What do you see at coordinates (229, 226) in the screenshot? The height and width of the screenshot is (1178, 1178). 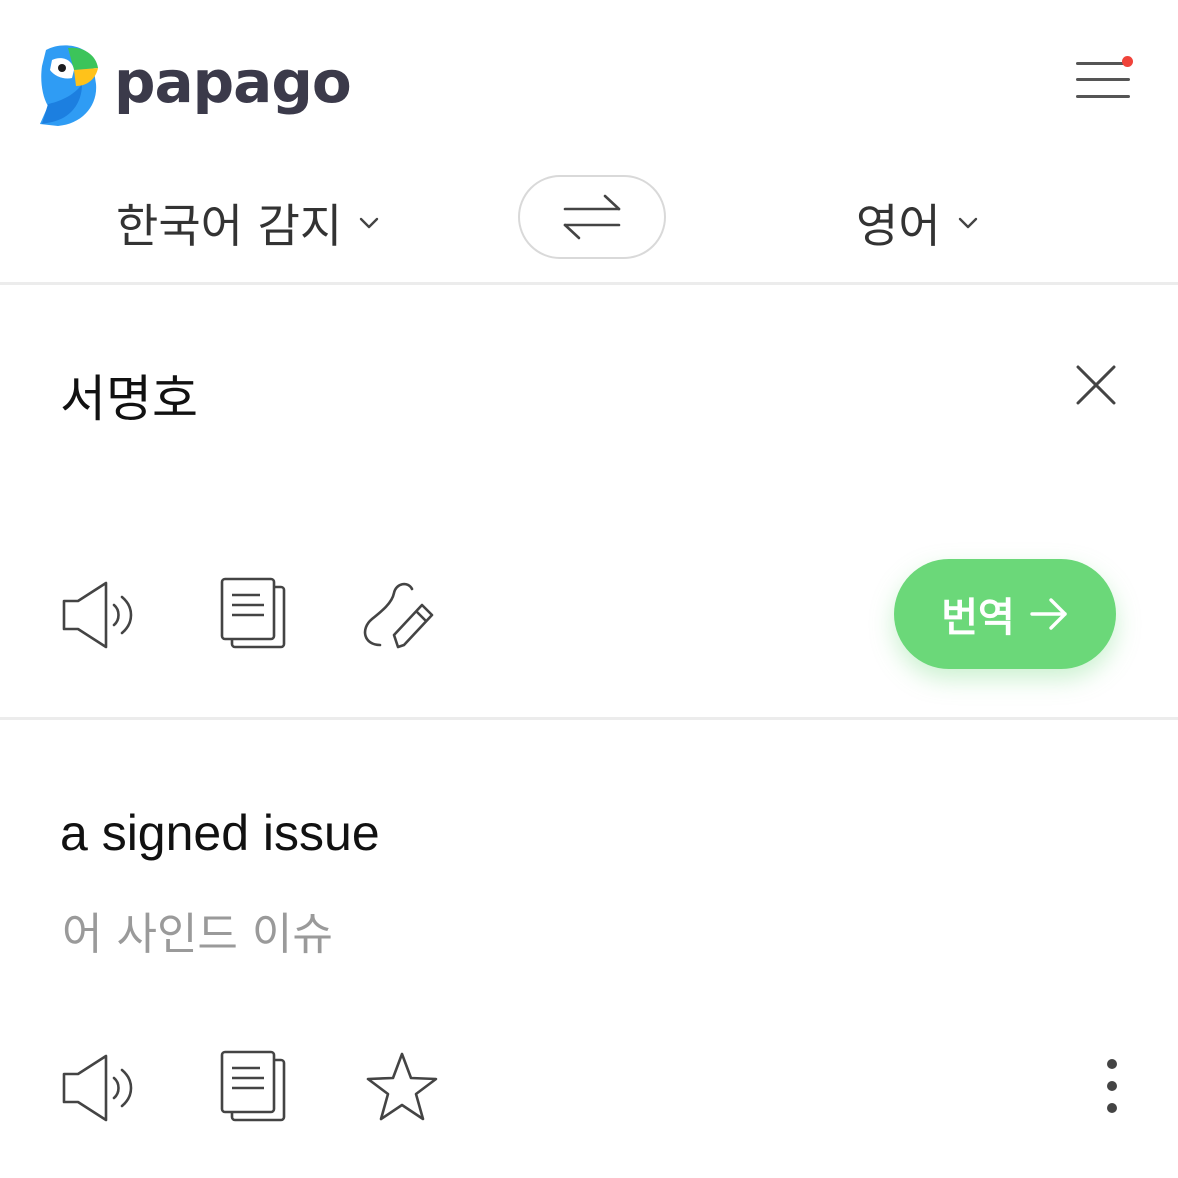 I see `source-language-label: 한국어 감지` at bounding box center [229, 226].